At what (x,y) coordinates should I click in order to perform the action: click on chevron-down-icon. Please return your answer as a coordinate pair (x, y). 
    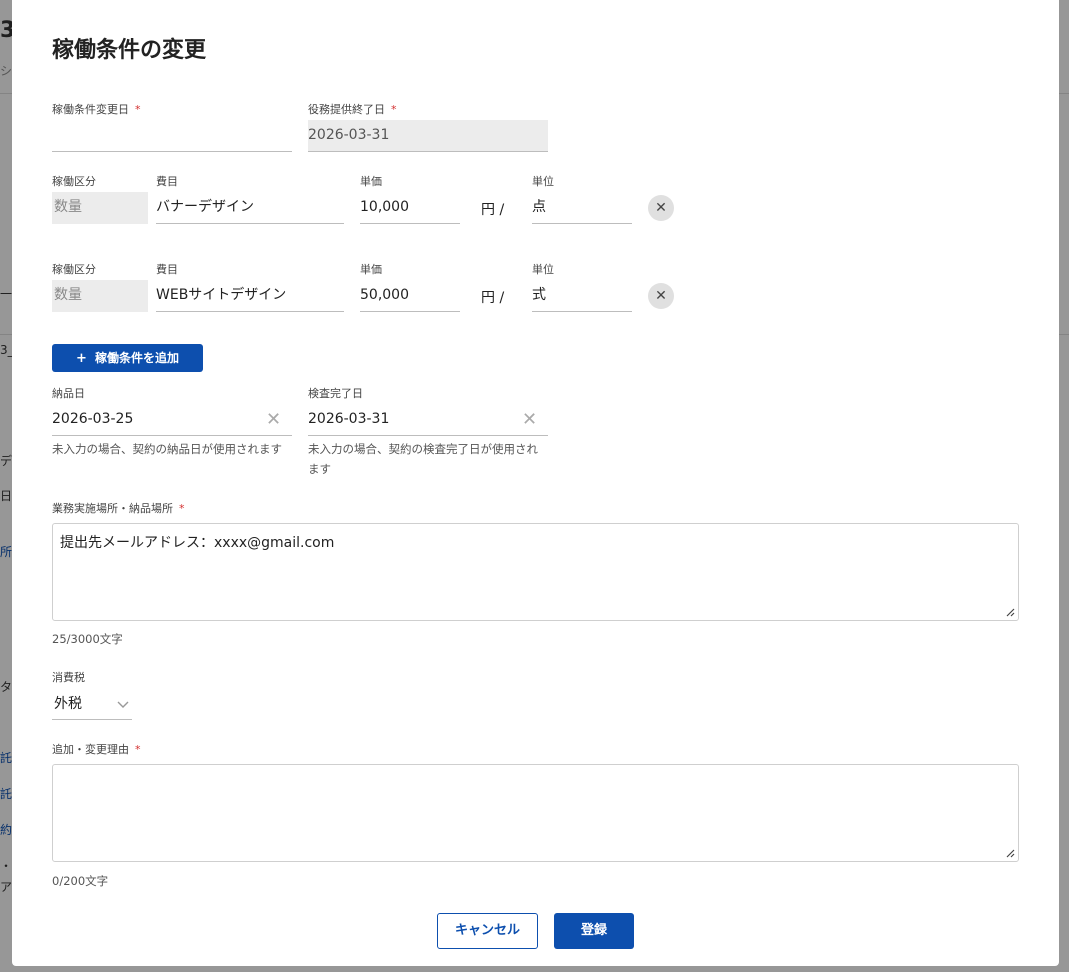
    Looking at the image, I should click on (123, 704).